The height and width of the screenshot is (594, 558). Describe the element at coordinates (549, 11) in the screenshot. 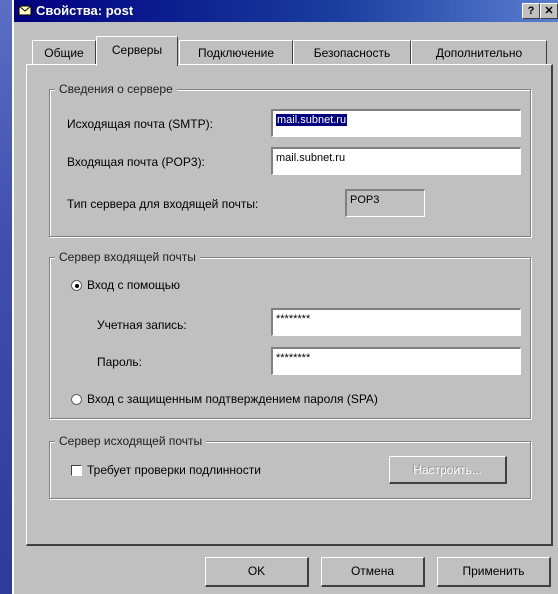

I see `close-button: ✕` at that location.